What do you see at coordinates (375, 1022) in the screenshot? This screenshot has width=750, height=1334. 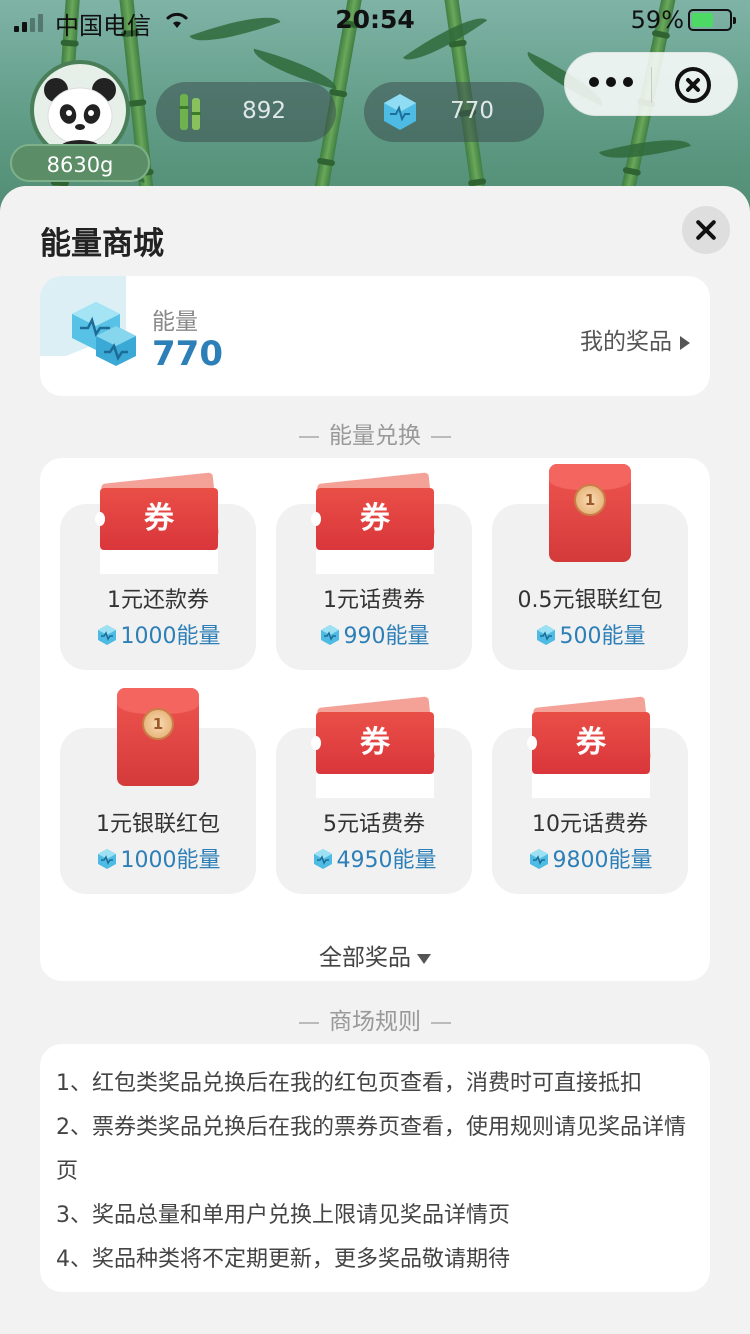 I see `rules-section-label: 商场规则` at bounding box center [375, 1022].